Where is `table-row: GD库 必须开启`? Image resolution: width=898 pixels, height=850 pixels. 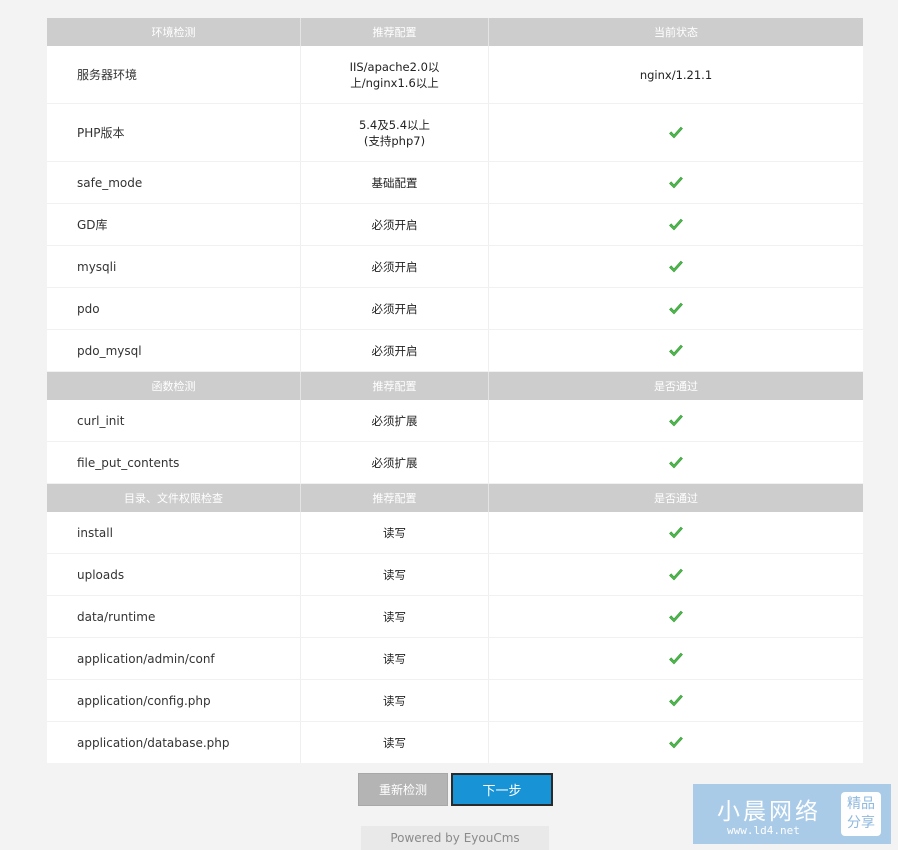
table-row: GD库 必须开启 is located at coordinates (455, 225).